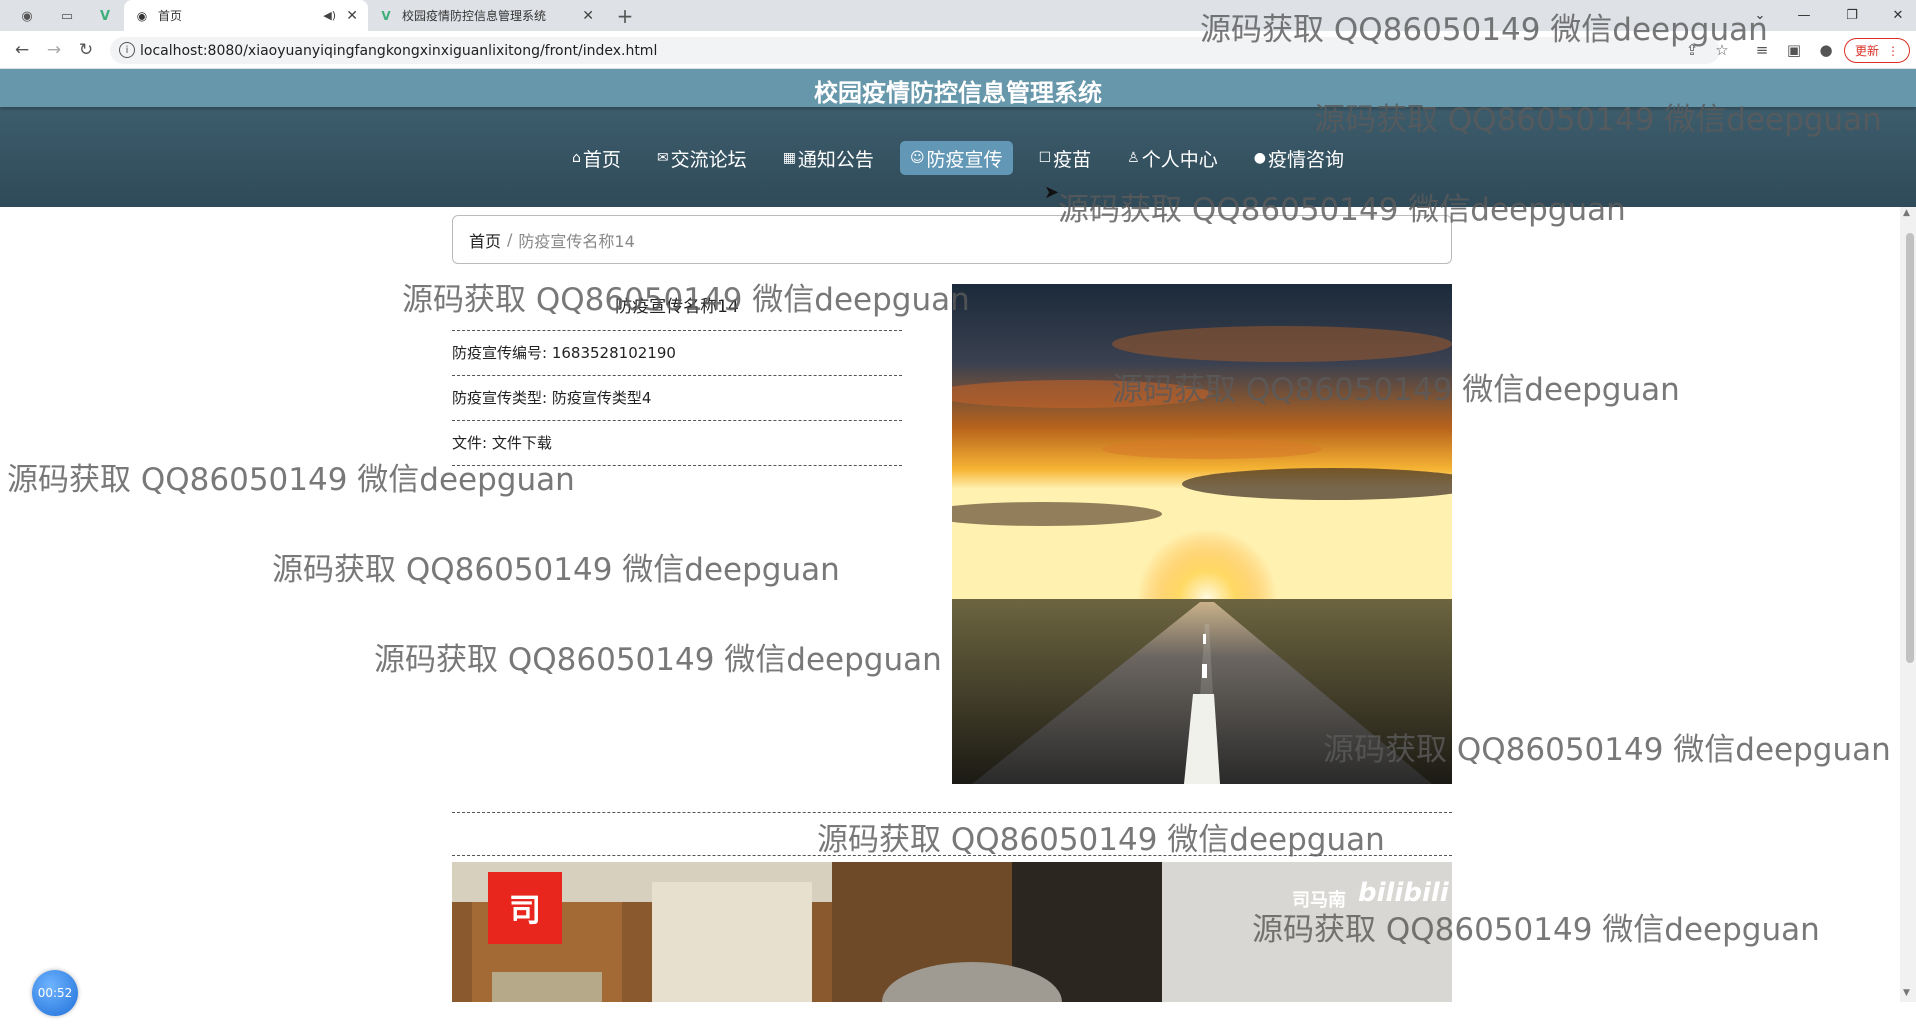 Image resolution: width=1916 pixels, height=1034 pixels. I want to click on restore-icon: ❐, so click(1852, 15).